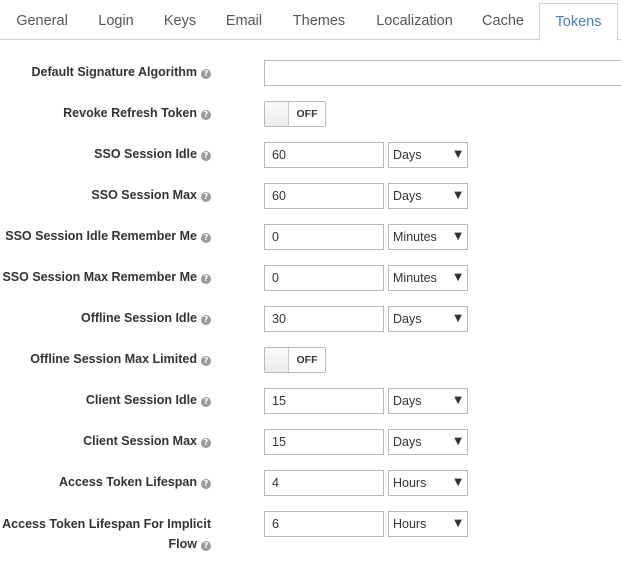 The image size is (621, 569). I want to click on field-label: Default Signature Algorithm?, so click(121, 72).